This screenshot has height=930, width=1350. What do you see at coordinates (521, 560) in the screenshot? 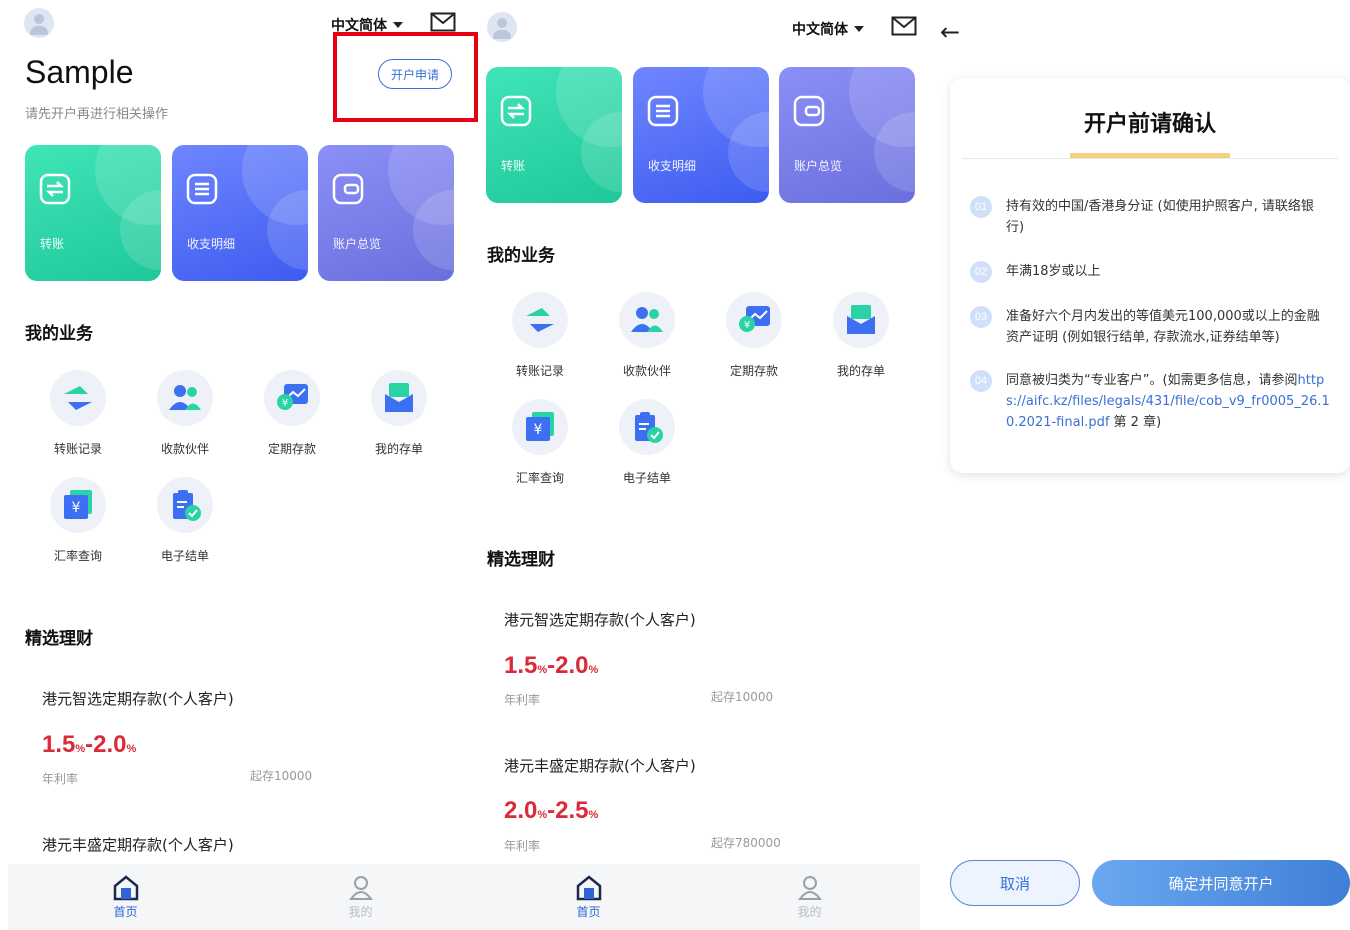
I see `finance-section-title: 精选理财` at bounding box center [521, 560].